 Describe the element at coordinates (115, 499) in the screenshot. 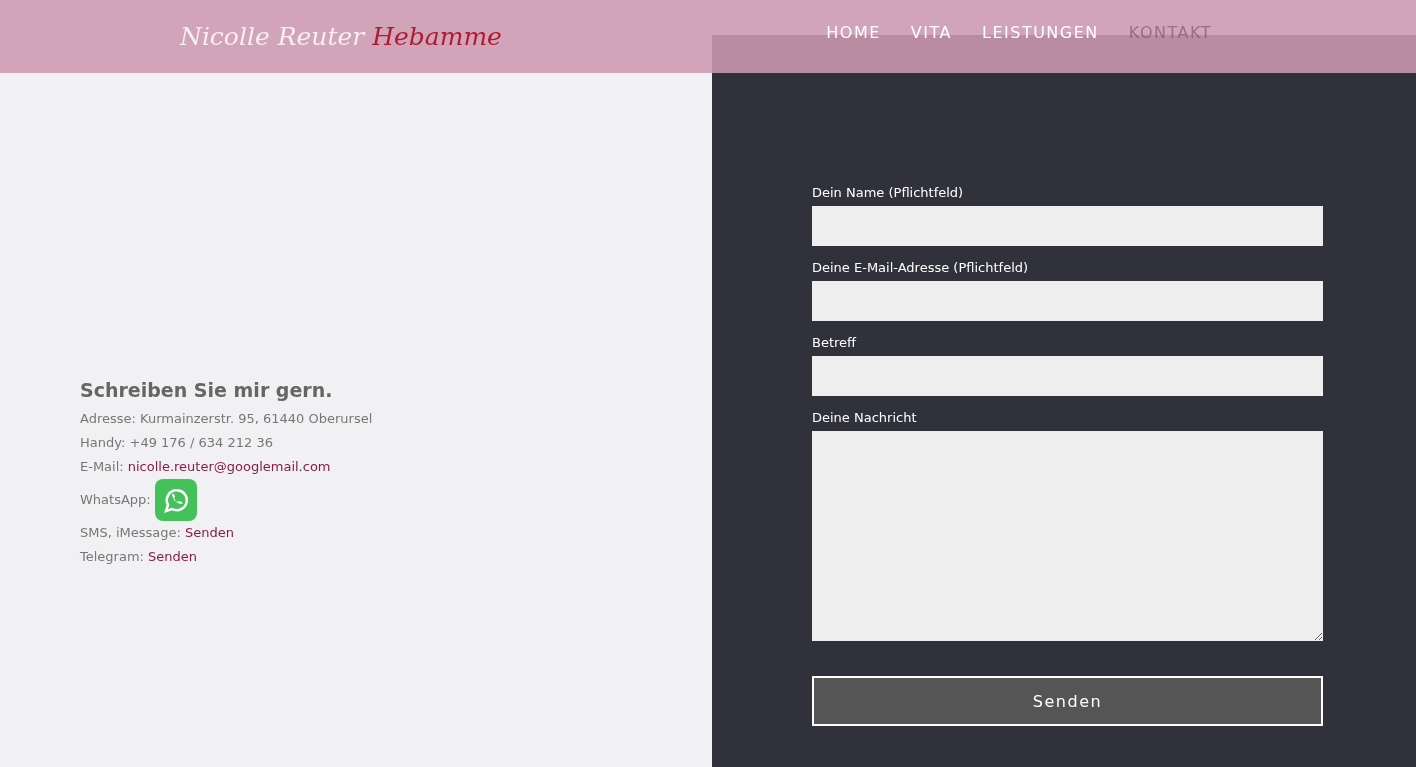

I see `contact-label: WhatsApp:` at that location.